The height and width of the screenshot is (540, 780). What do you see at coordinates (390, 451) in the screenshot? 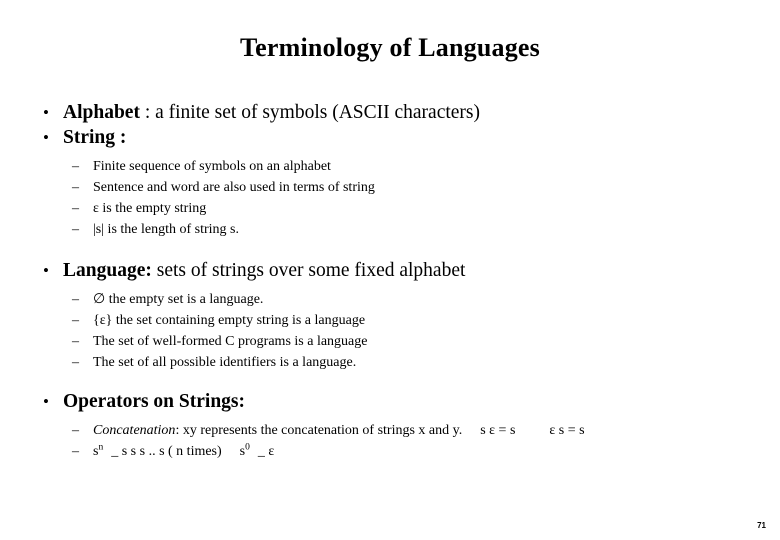
I see `list-item-power: – sn _ s s s .. s ( n times) s0 _ ε` at bounding box center [390, 451].